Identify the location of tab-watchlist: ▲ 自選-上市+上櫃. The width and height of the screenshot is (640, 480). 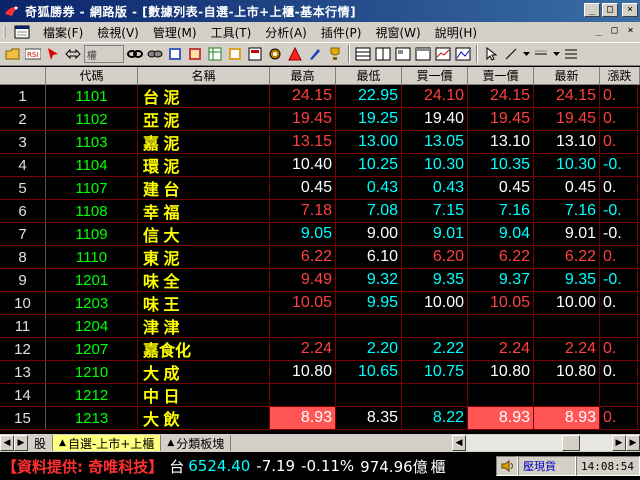
(107, 443).